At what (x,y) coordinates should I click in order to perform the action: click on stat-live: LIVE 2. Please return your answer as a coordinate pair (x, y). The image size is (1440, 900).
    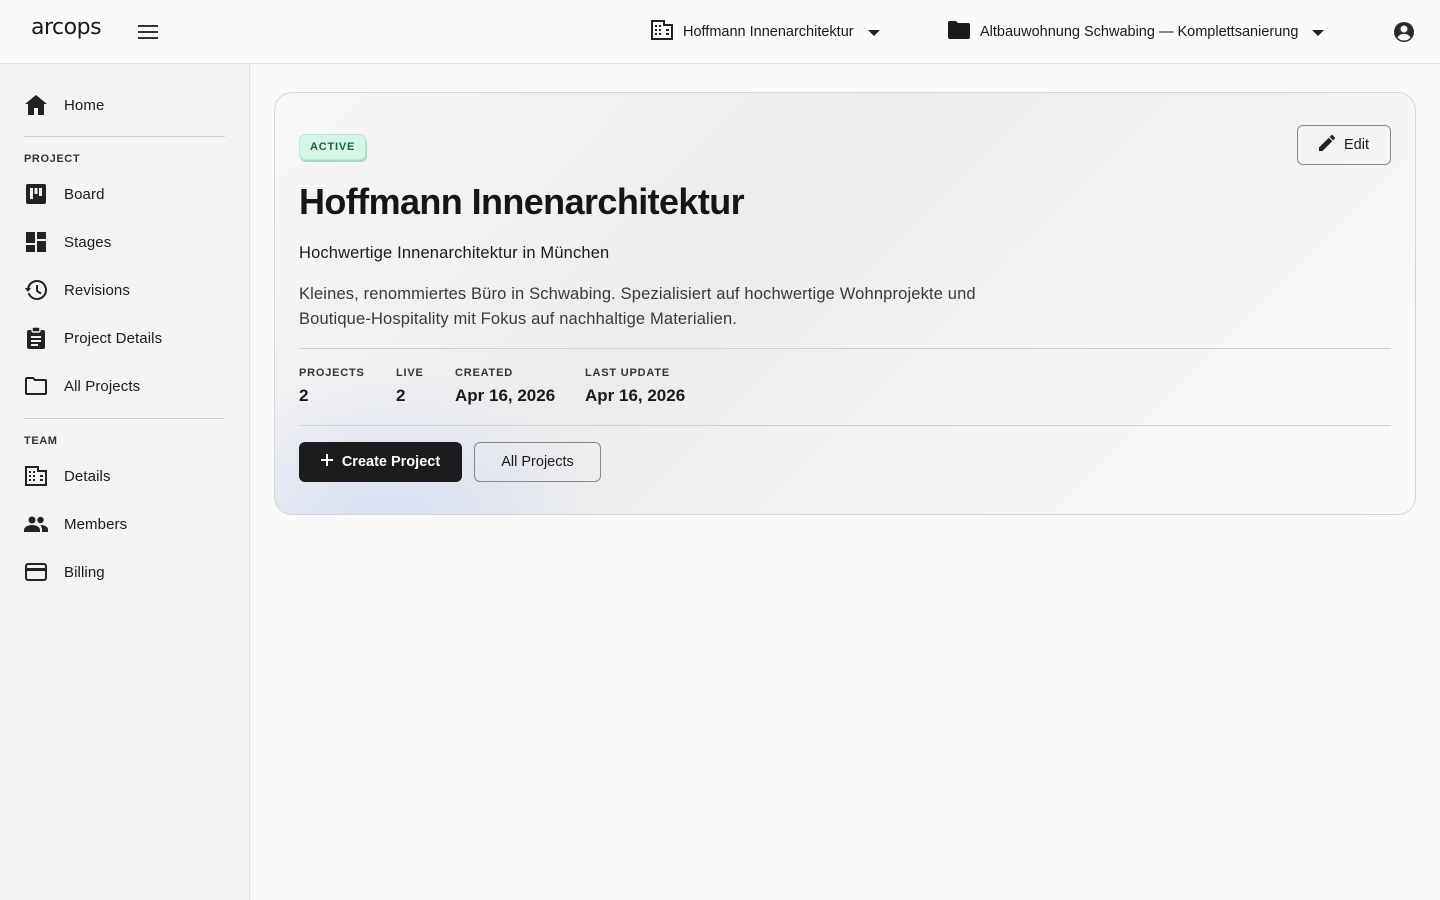
    Looking at the image, I should click on (410, 386).